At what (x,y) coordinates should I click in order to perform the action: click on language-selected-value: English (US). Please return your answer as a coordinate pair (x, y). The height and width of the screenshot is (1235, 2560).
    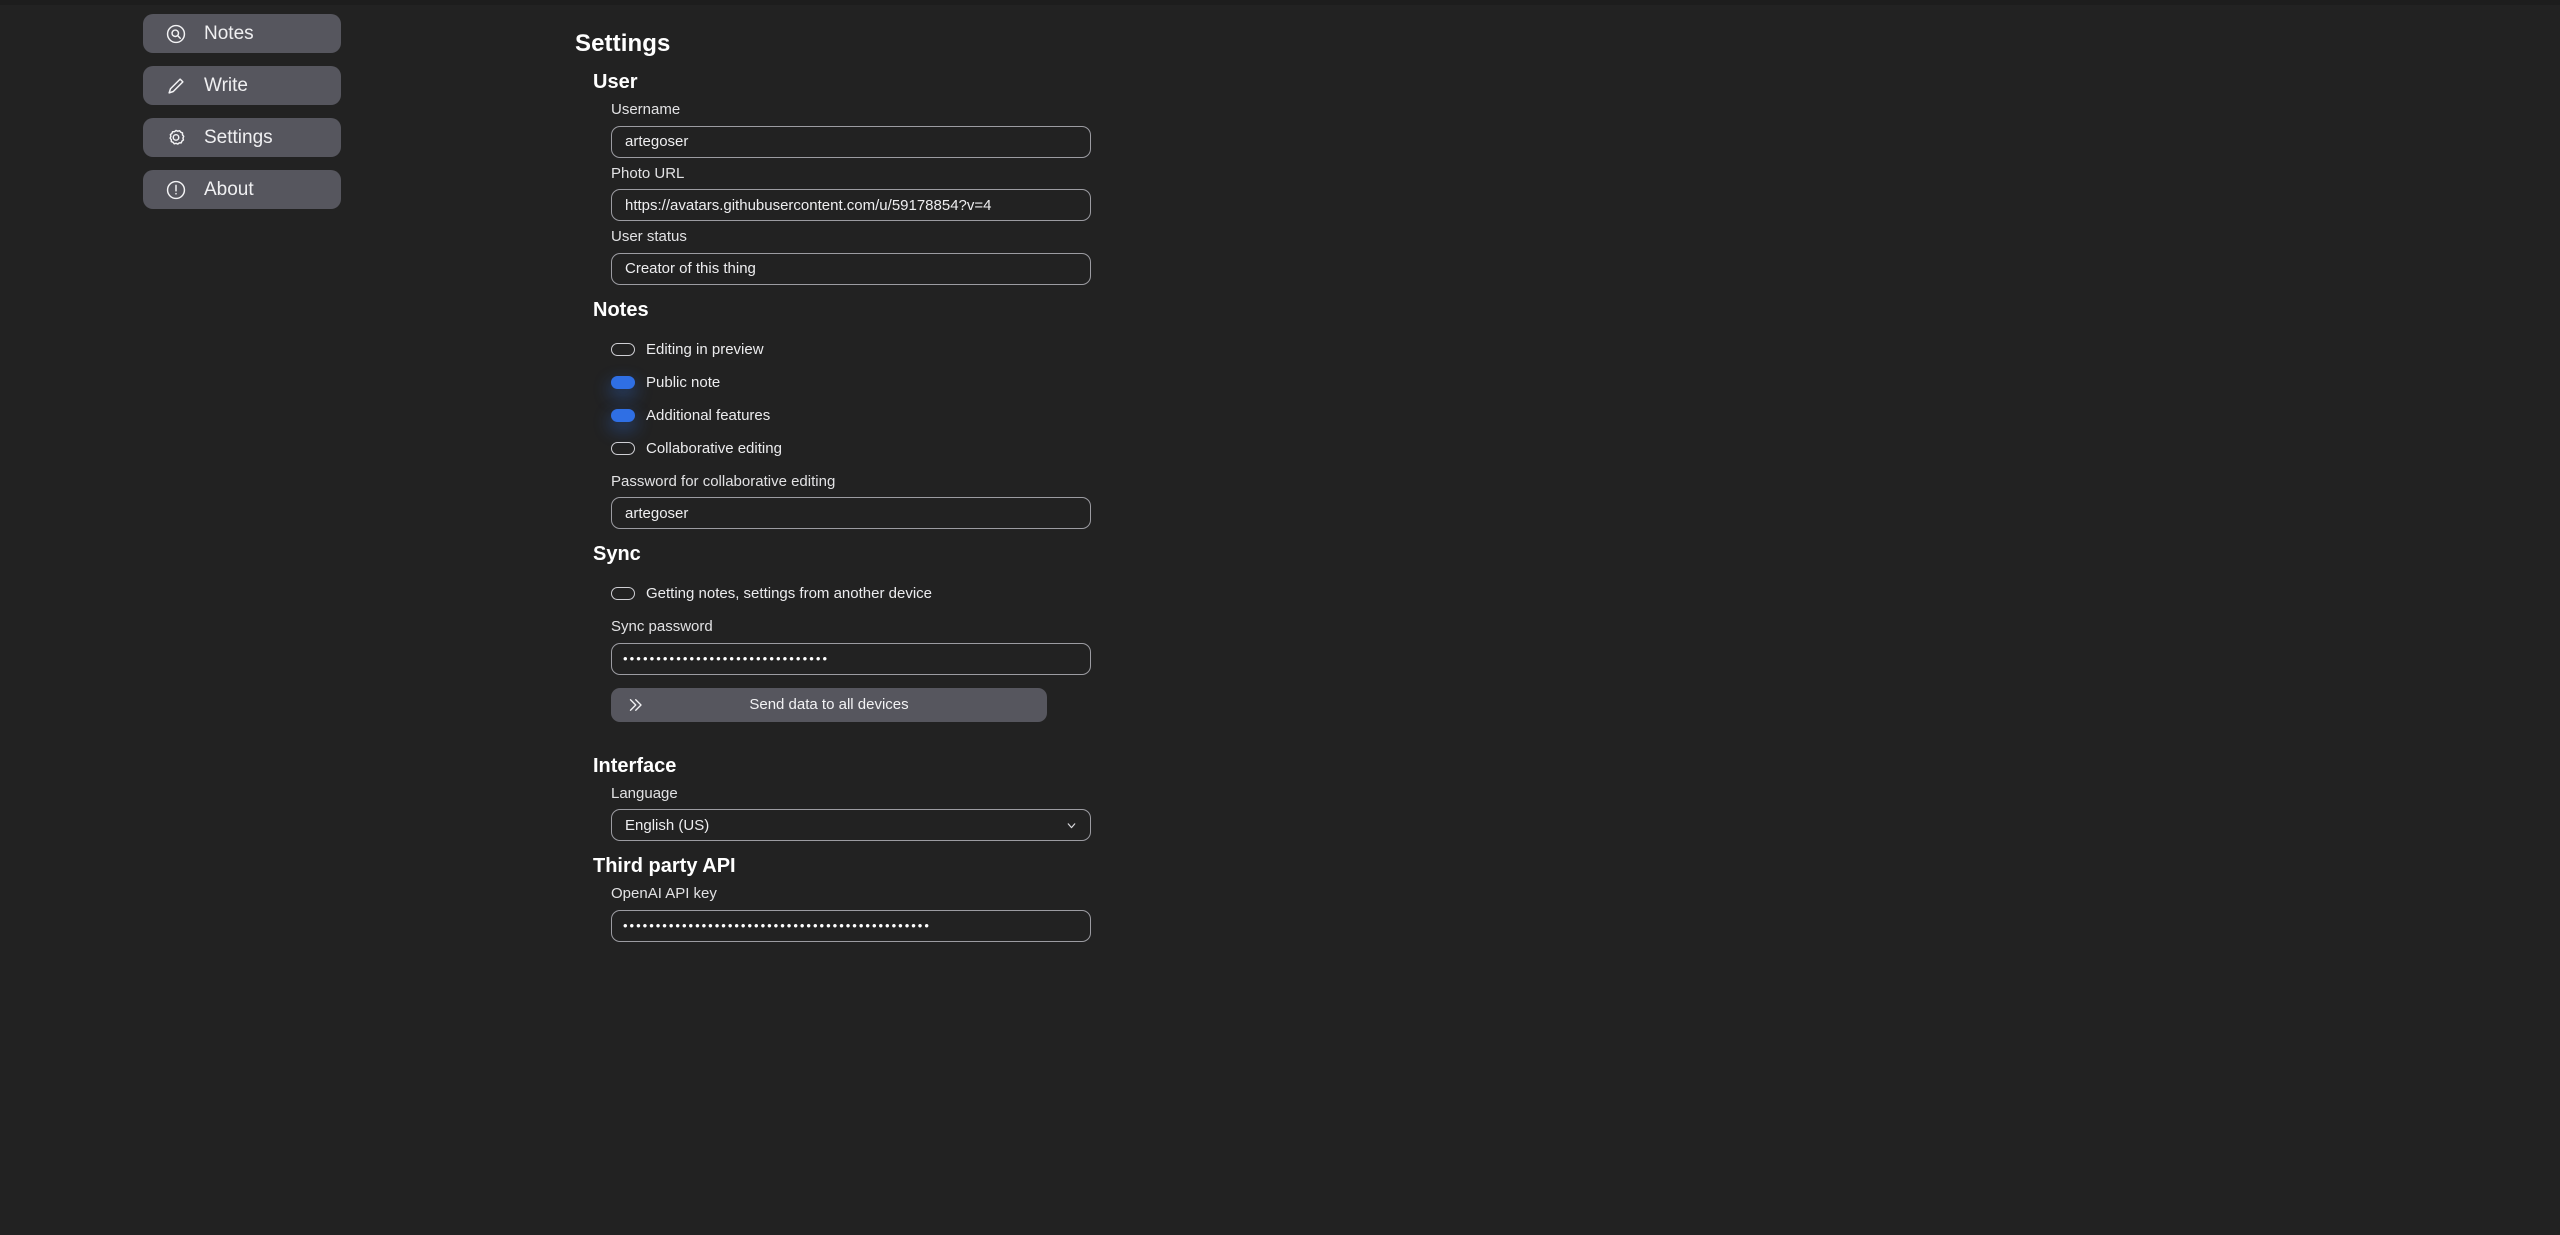
    Looking at the image, I should click on (667, 825).